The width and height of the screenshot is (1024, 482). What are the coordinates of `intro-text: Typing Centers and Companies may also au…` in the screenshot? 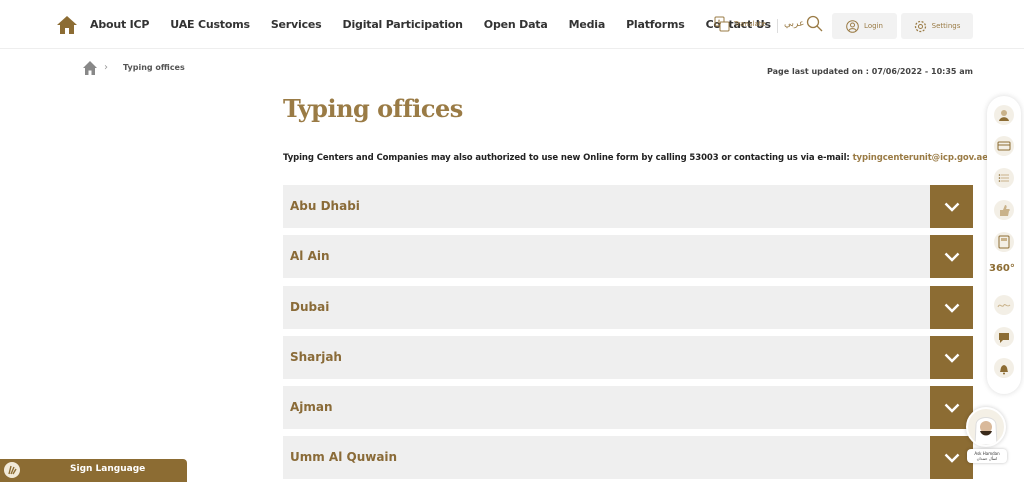 It's located at (635, 158).